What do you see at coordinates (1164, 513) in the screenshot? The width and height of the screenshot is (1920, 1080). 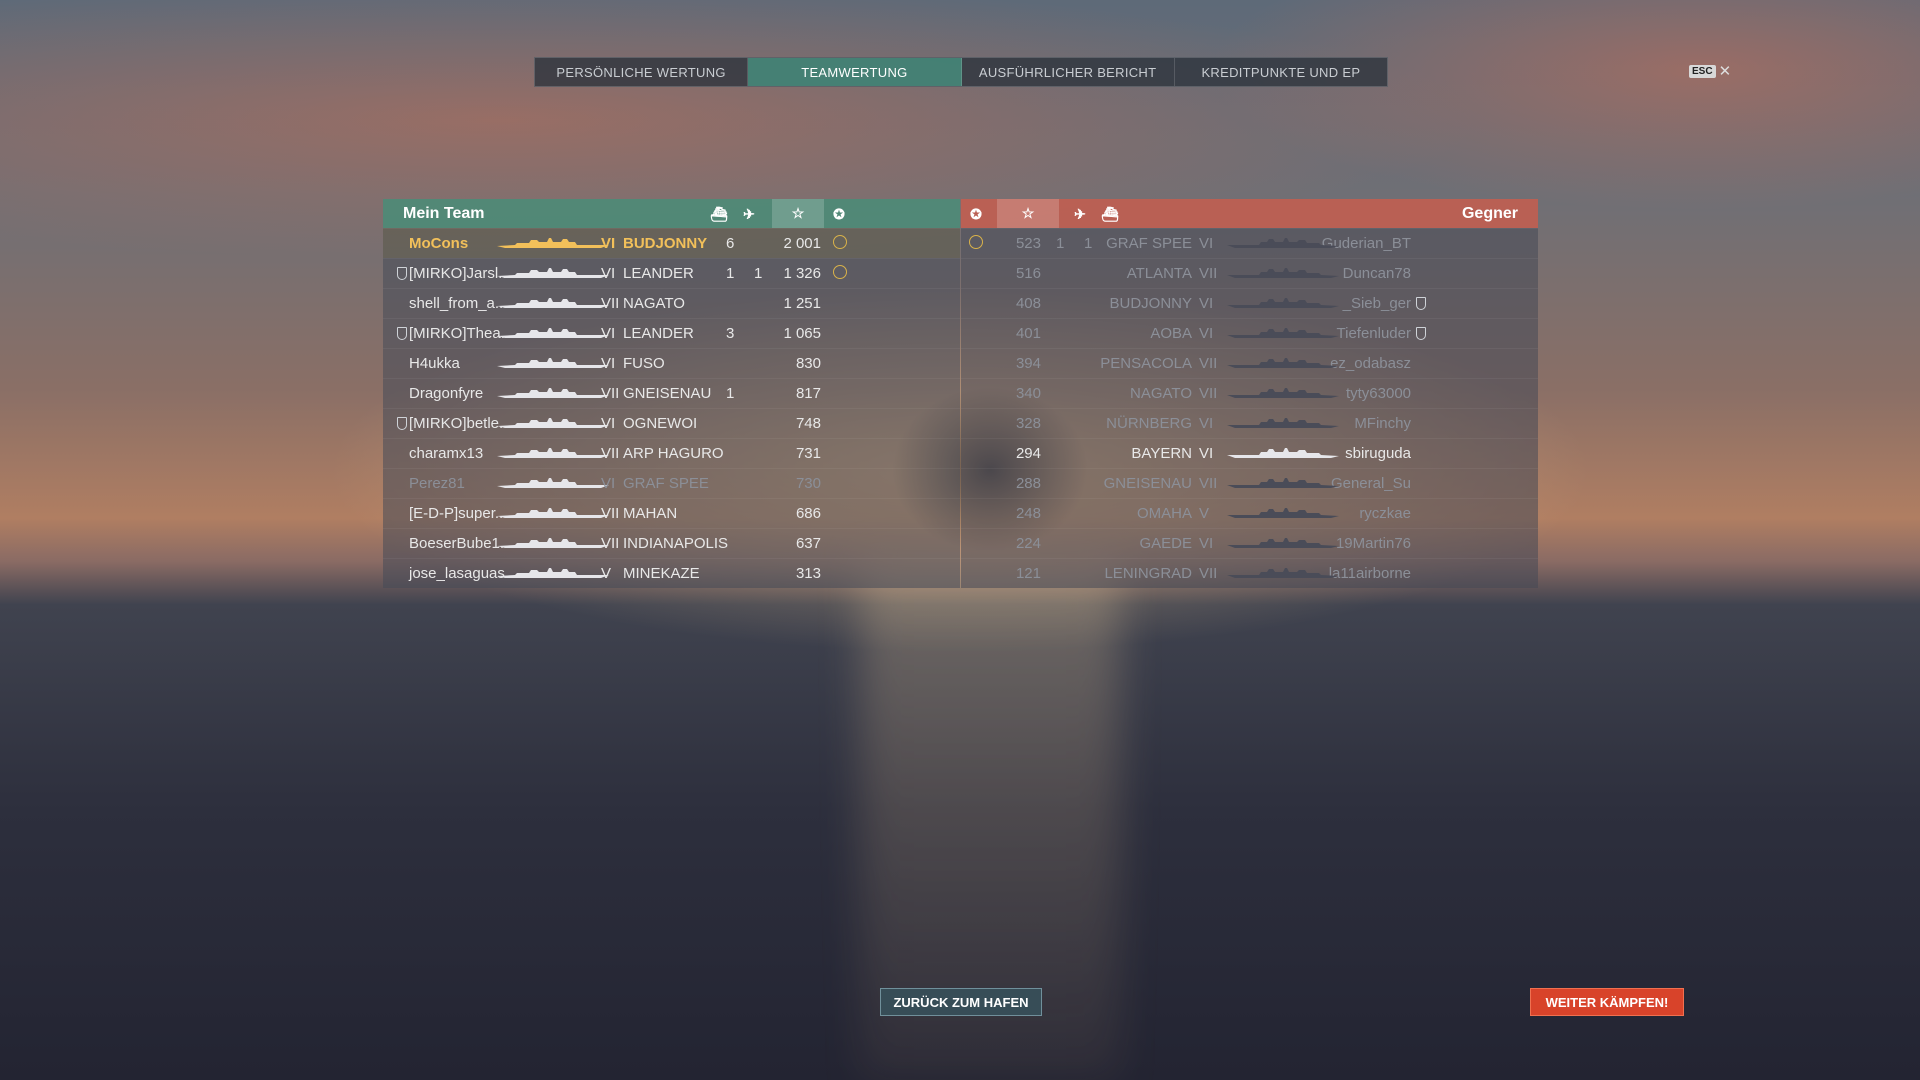 I see `ship-name: OMAHA` at bounding box center [1164, 513].